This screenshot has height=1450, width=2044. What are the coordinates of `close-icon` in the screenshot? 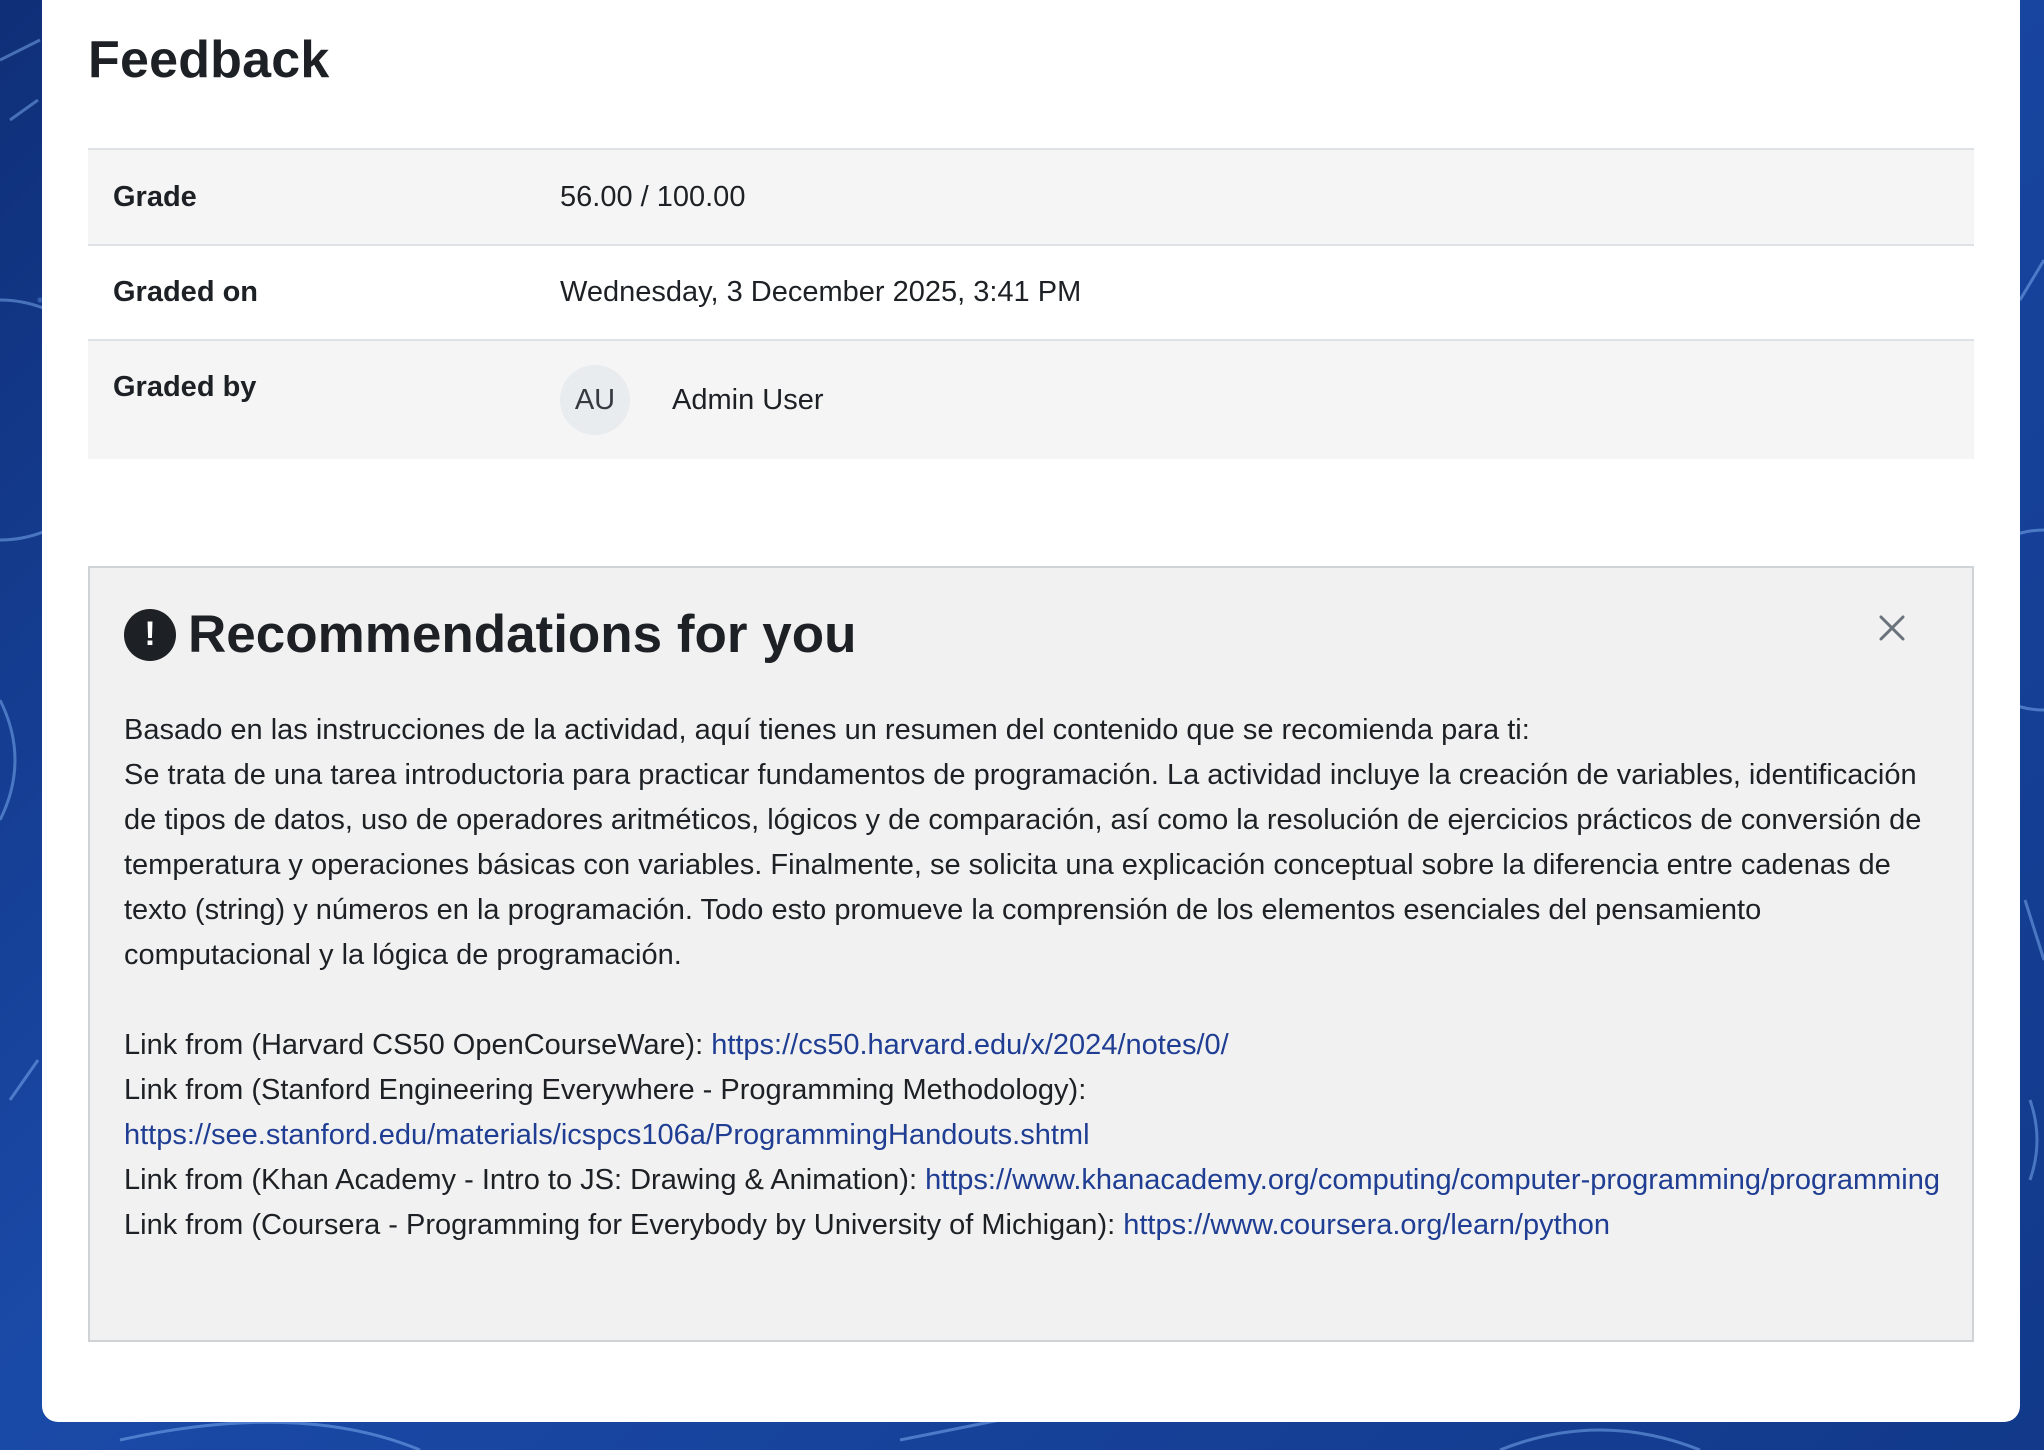 It's located at (1892, 628).